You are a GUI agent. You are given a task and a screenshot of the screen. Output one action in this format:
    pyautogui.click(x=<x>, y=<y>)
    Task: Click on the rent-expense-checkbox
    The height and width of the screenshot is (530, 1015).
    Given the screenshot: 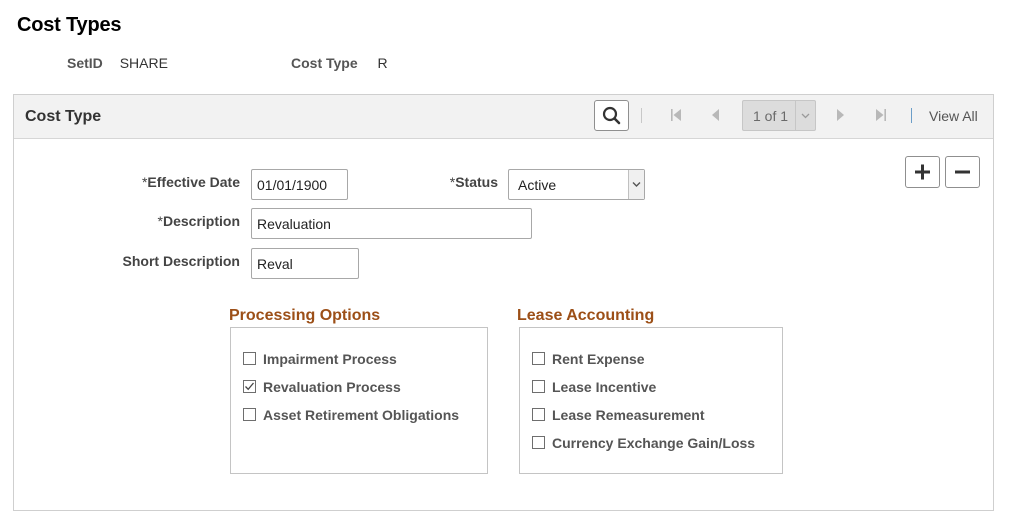 What is the action you would take?
    pyautogui.click(x=538, y=359)
    